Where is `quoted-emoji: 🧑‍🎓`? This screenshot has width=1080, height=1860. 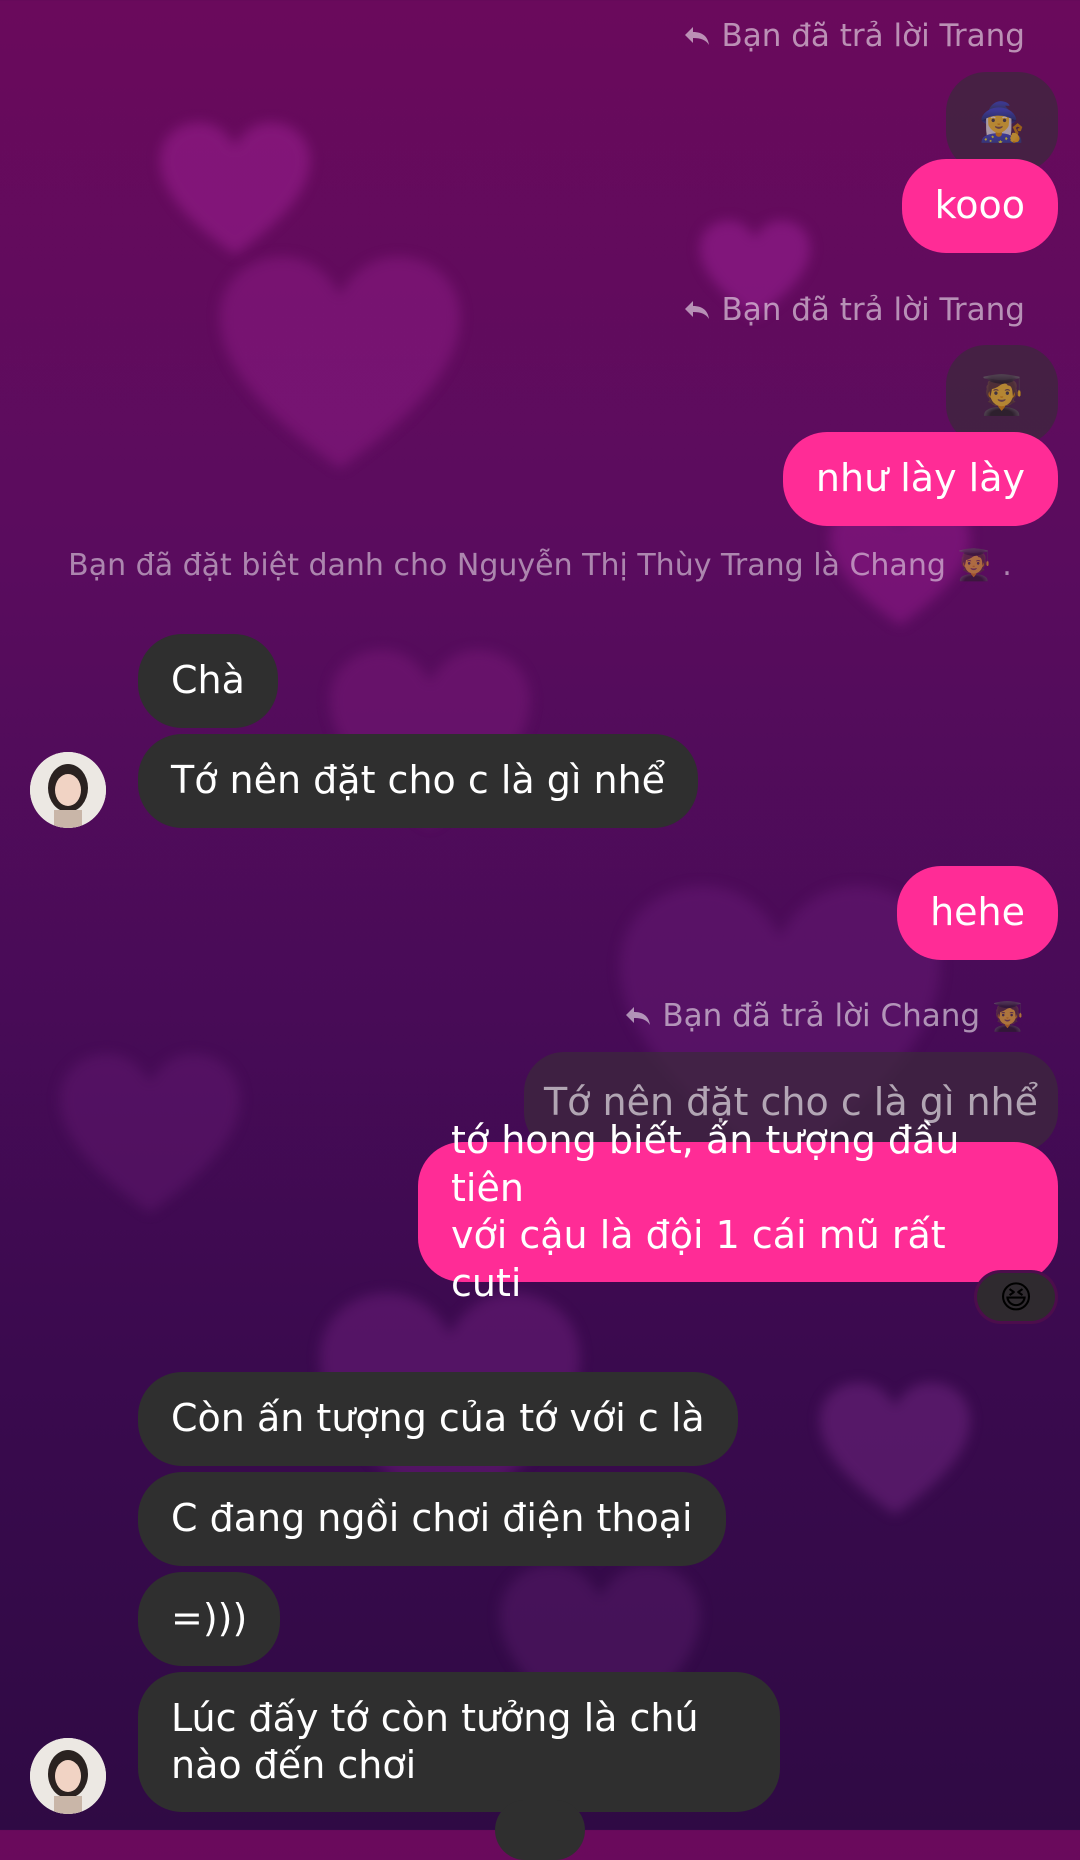
quoted-emoji: 🧑‍🎓 is located at coordinates (1002, 394).